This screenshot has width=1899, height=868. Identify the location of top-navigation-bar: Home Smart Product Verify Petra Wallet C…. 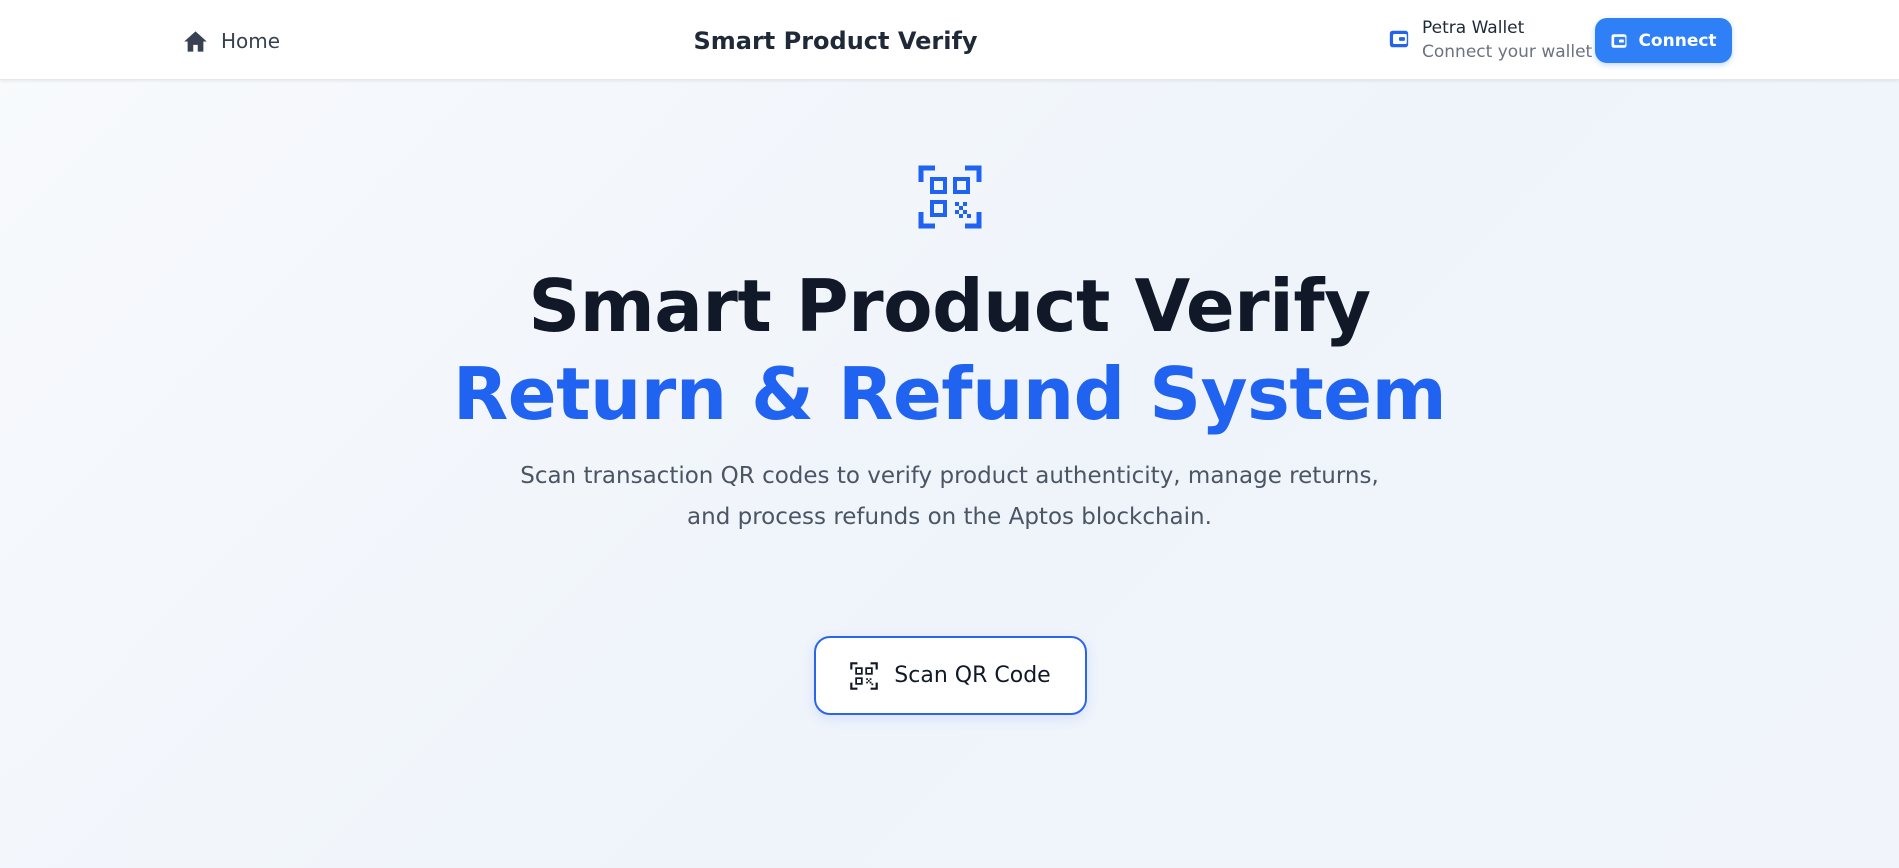
(949, 40).